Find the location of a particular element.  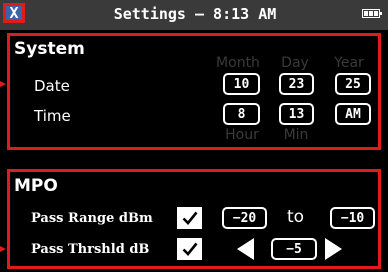

date-month-field: 10 is located at coordinates (241, 84).